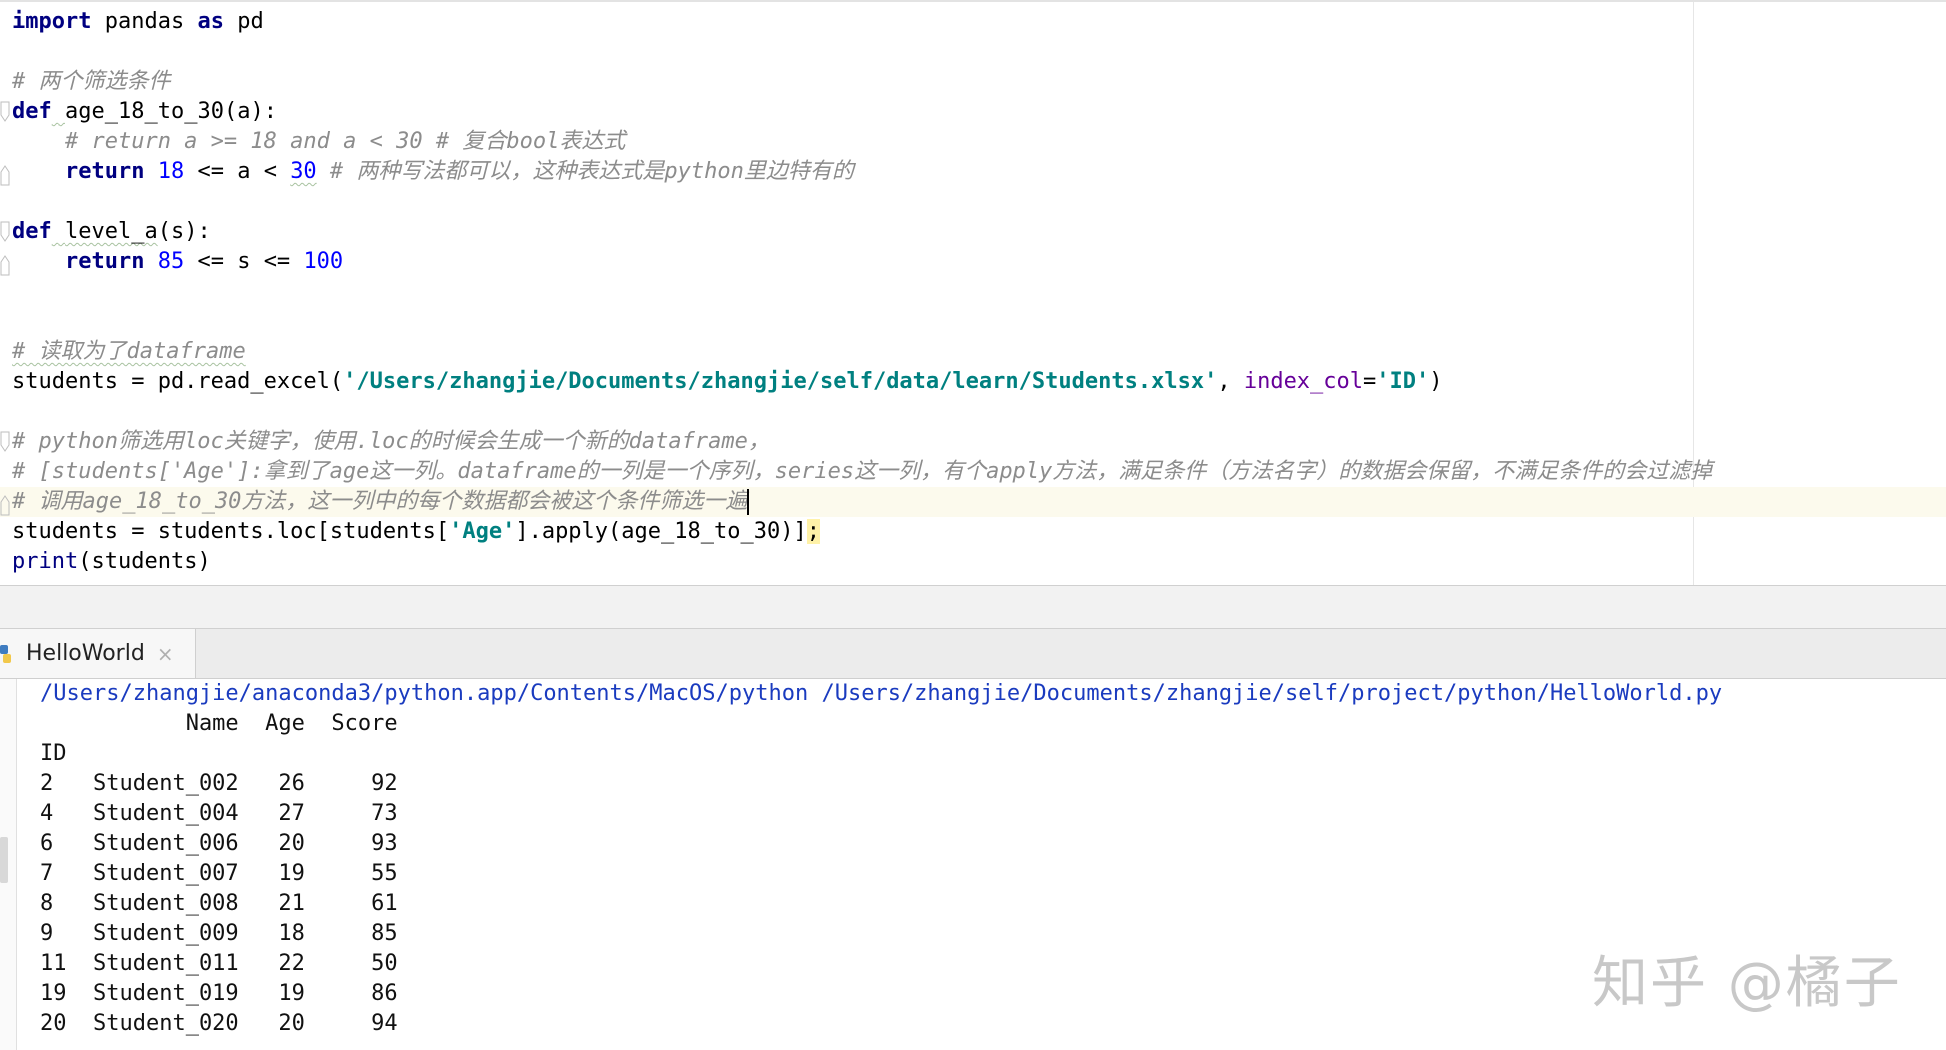  Describe the element at coordinates (165, 654) in the screenshot. I see `close-icon: ×` at that location.